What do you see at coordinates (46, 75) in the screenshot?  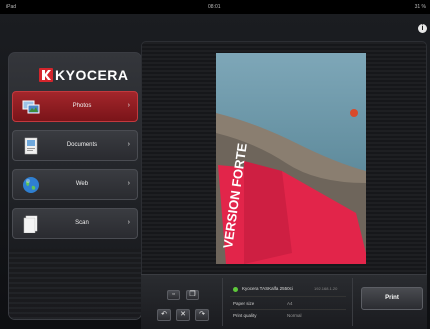 I see `kyocera-logo-icon` at bounding box center [46, 75].